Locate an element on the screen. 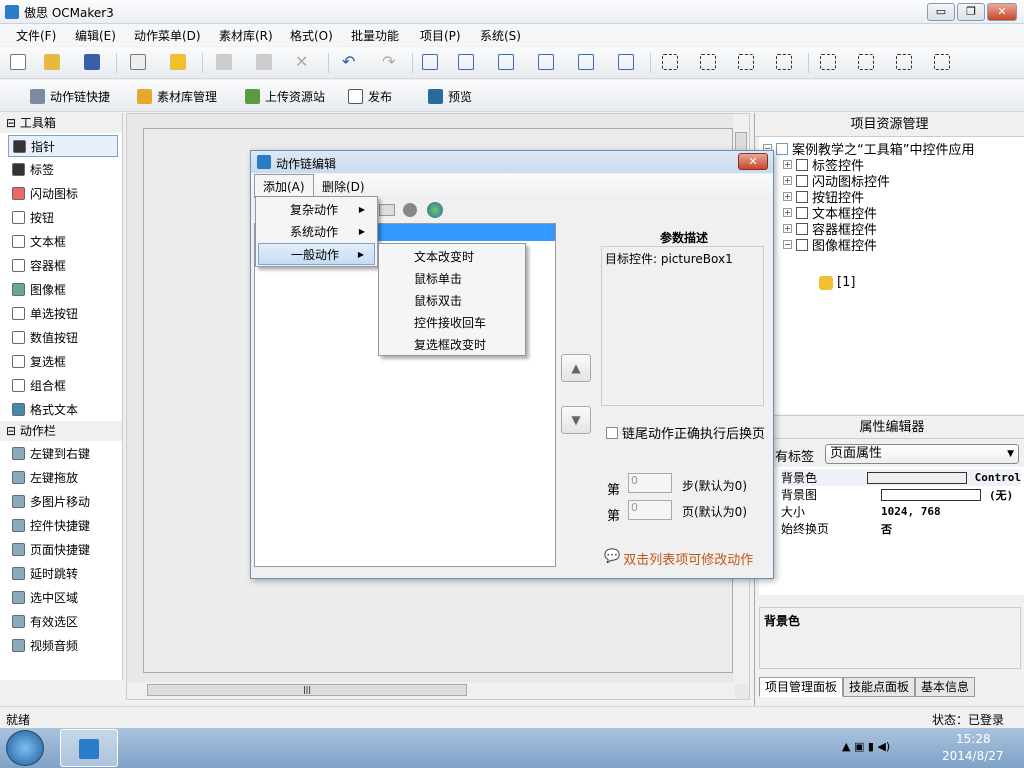 This screenshot has height=768, width=1024. menu-item-general-action: 一般动作 ▶ is located at coordinates (316, 254).